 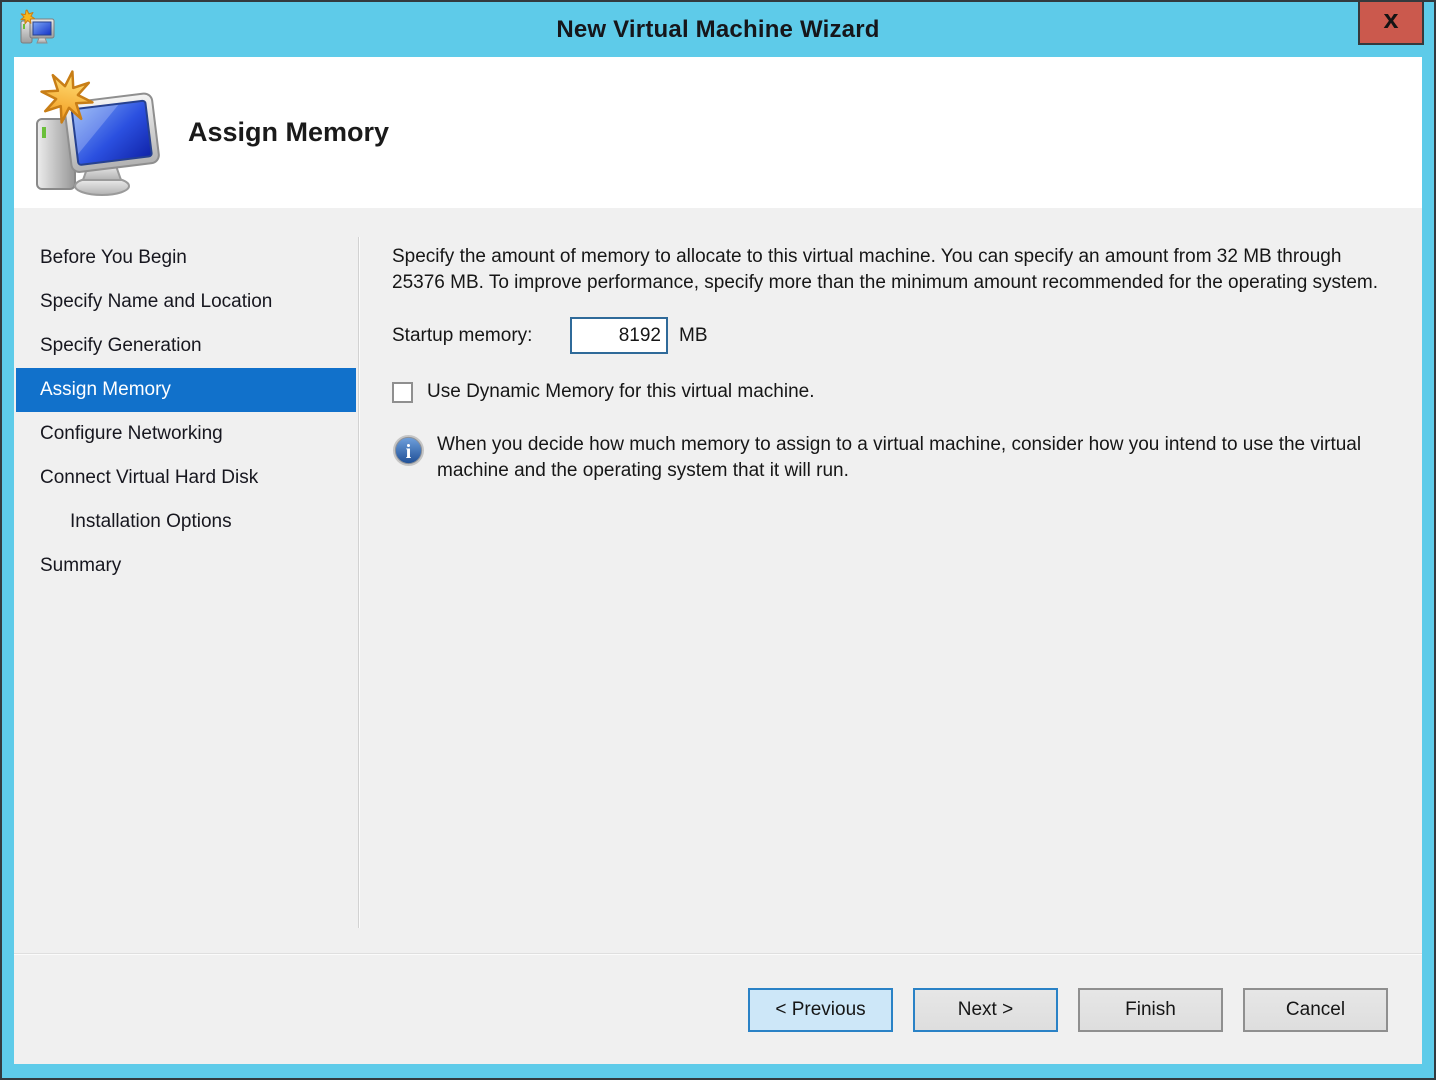 I want to click on close-button: x, so click(x=1391, y=23).